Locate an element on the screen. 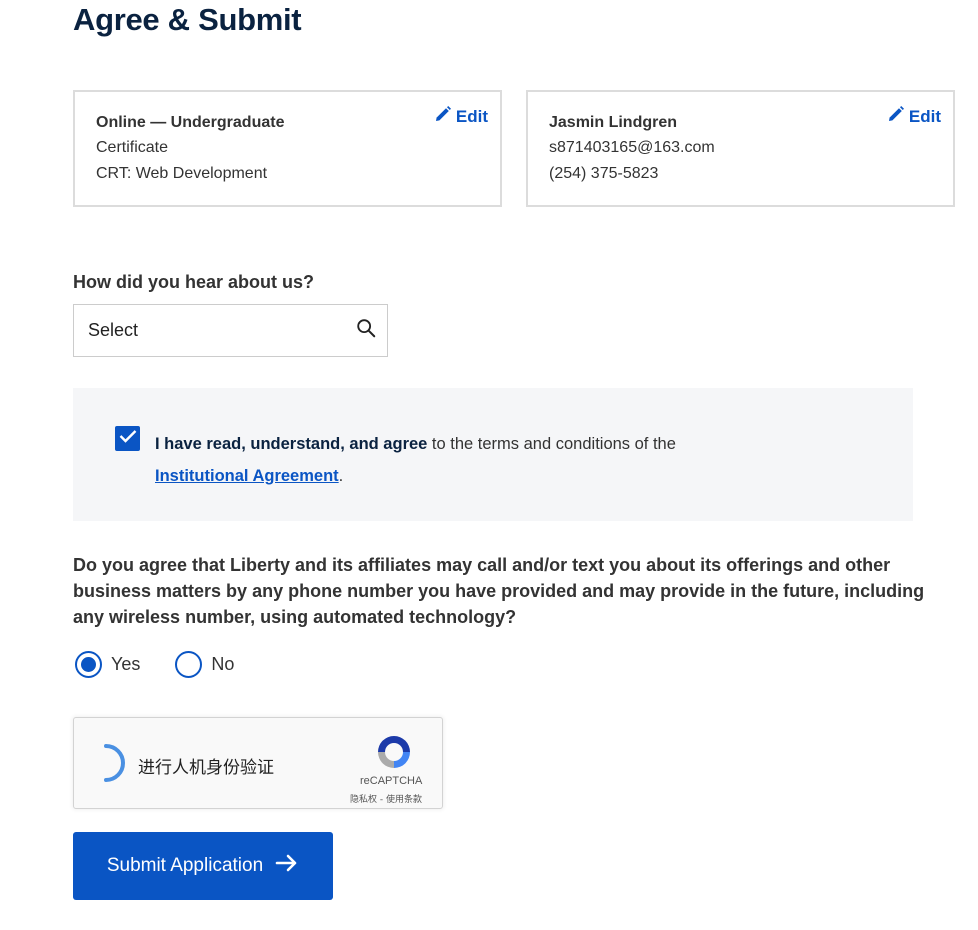  consent-yes-label: Yes is located at coordinates (126, 664).